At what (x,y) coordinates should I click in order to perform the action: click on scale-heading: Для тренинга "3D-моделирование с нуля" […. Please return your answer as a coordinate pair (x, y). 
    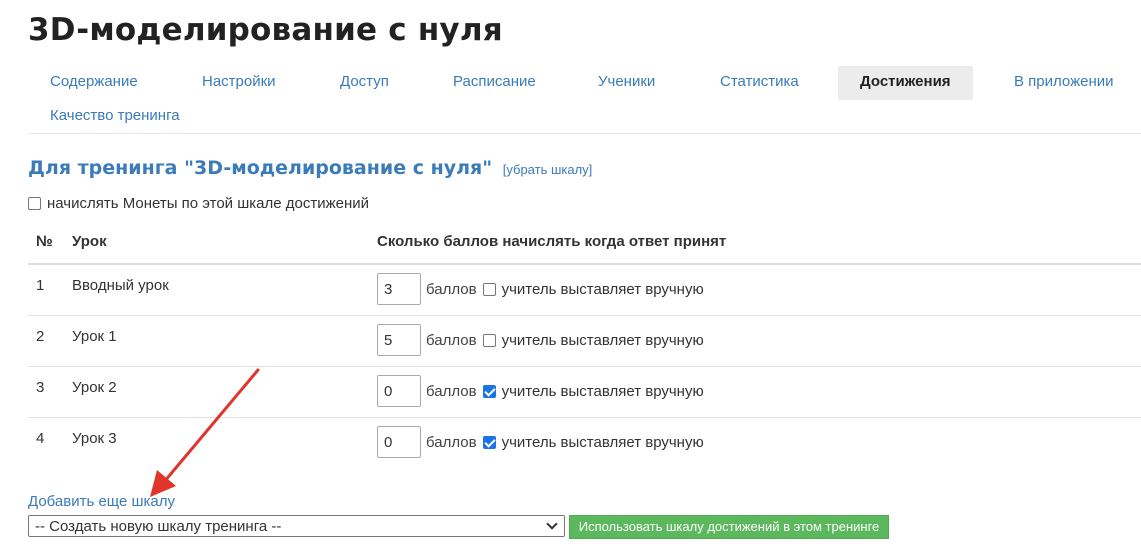
    Looking at the image, I should click on (310, 168).